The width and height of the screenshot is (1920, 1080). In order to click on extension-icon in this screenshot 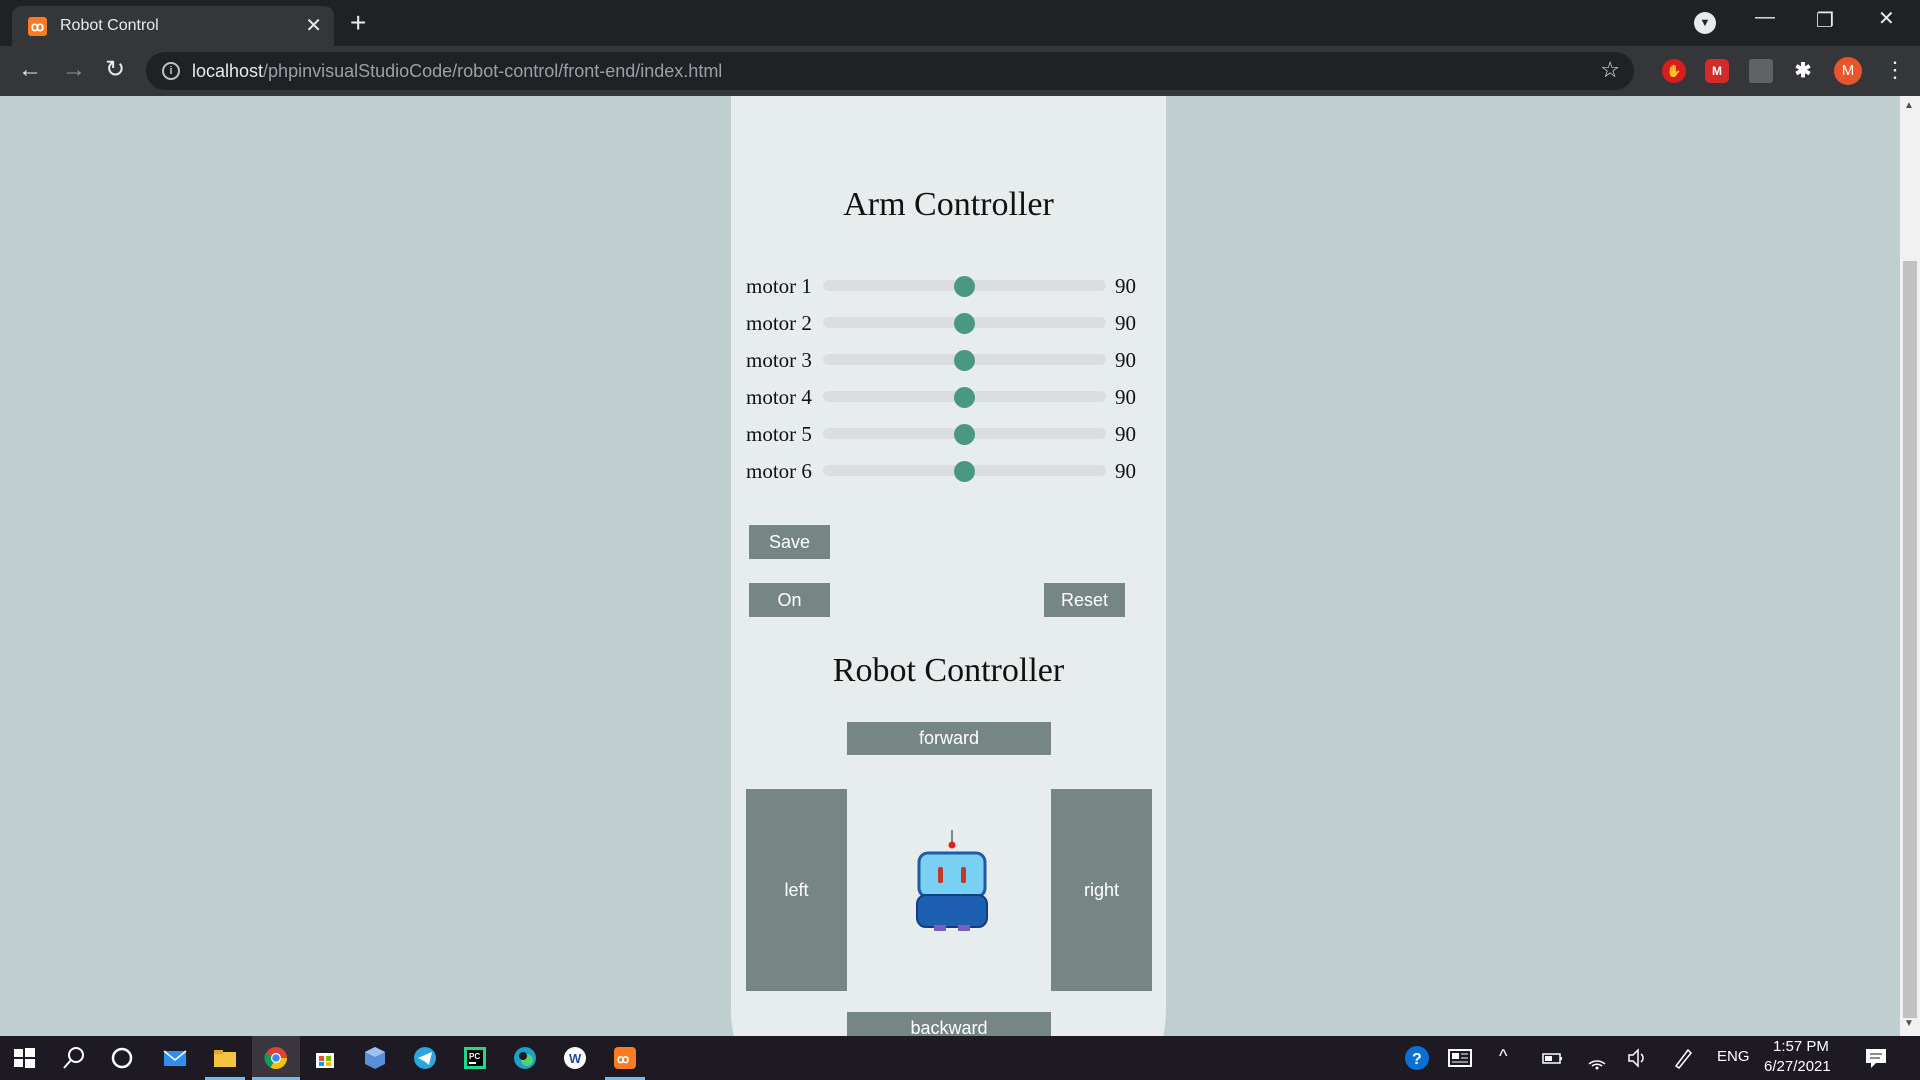, I will do `click(1761, 71)`.